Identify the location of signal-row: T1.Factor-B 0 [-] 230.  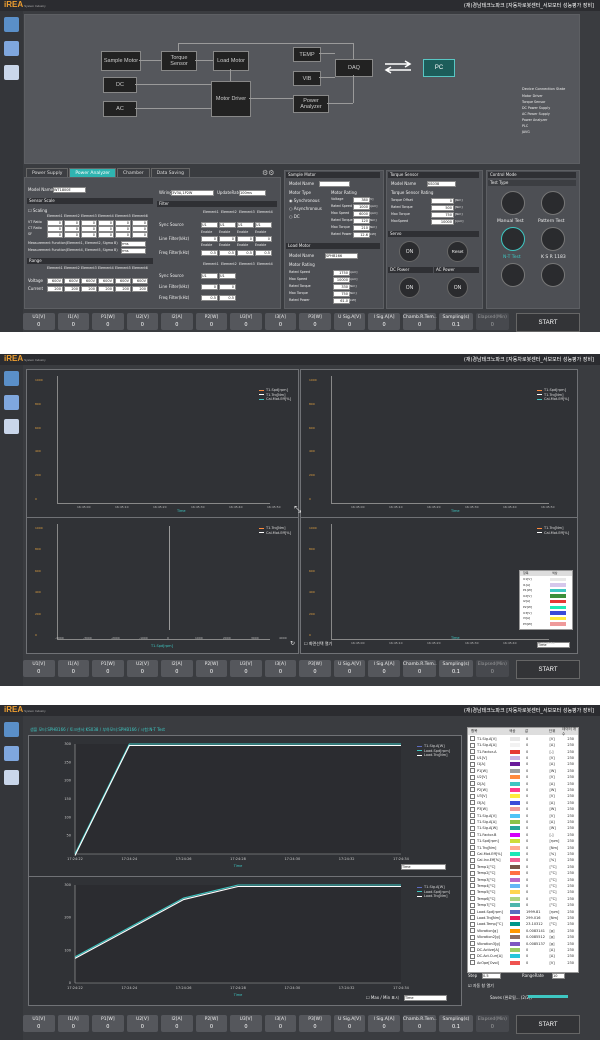
(522, 835).